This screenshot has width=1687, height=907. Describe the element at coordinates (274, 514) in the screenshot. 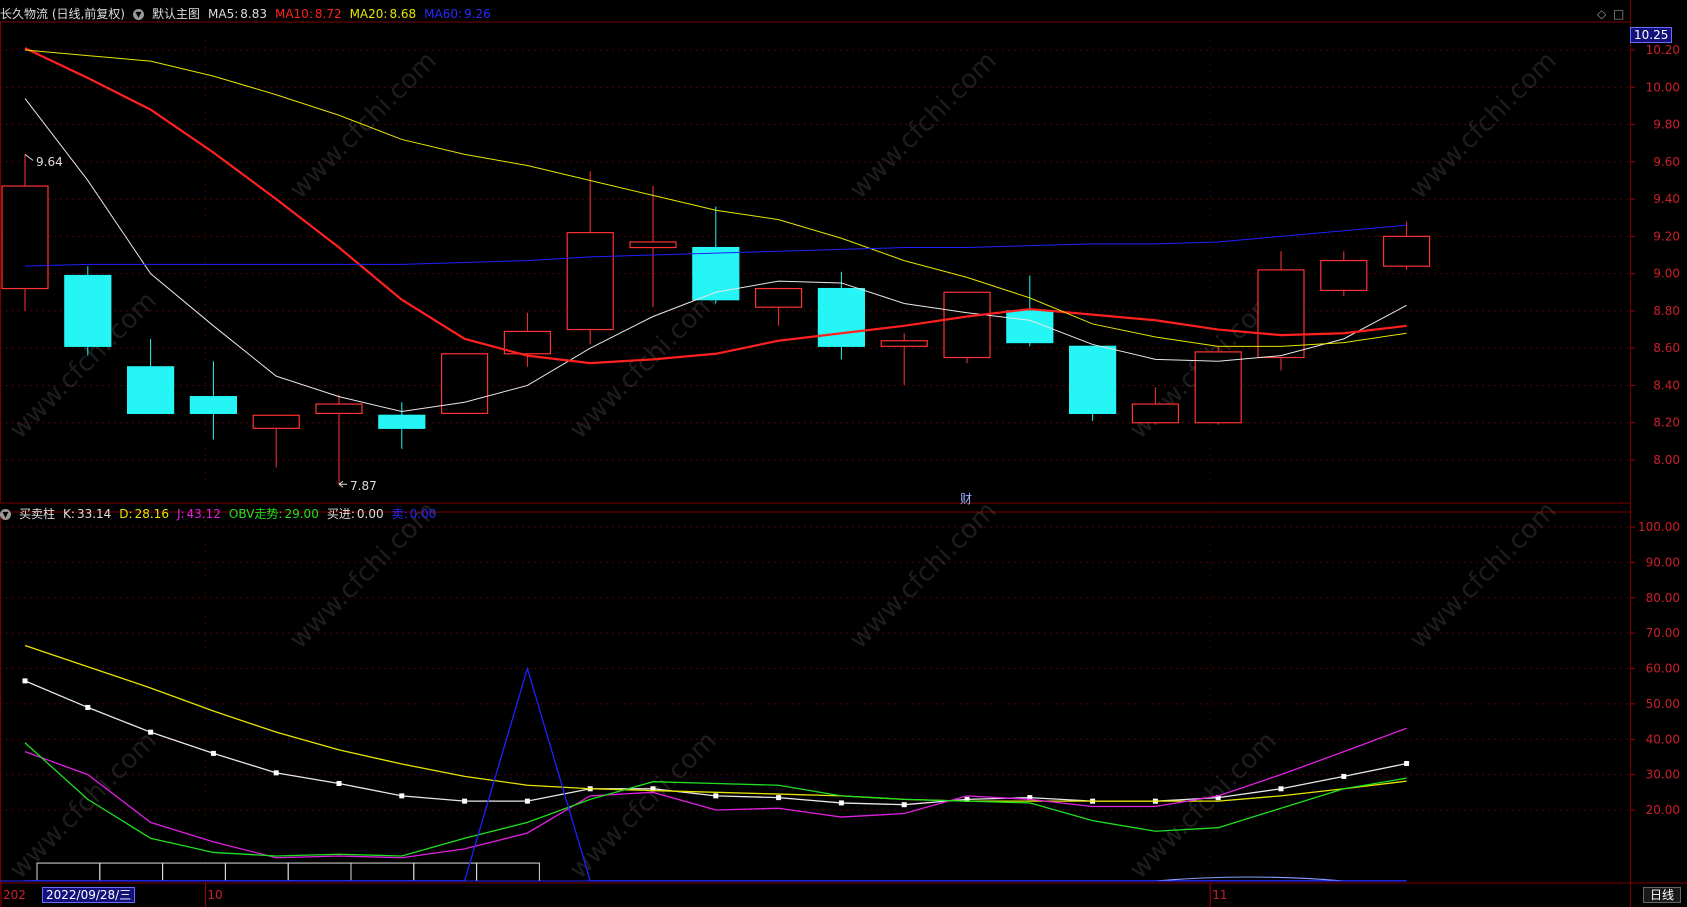

I see `obv-legend: OBV走势: 29.00` at that location.